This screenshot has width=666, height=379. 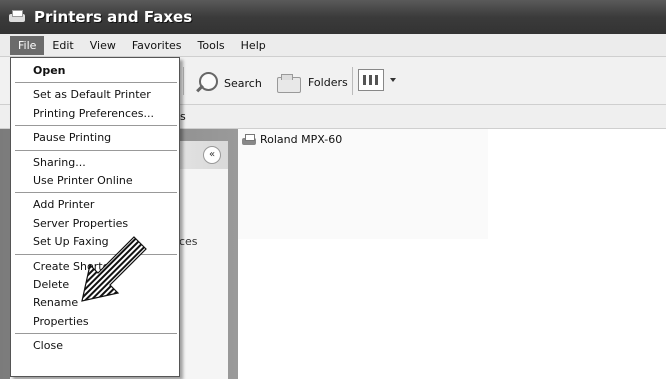 What do you see at coordinates (62, 45) in the screenshot?
I see `menu-edit: Edit` at bounding box center [62, 45].